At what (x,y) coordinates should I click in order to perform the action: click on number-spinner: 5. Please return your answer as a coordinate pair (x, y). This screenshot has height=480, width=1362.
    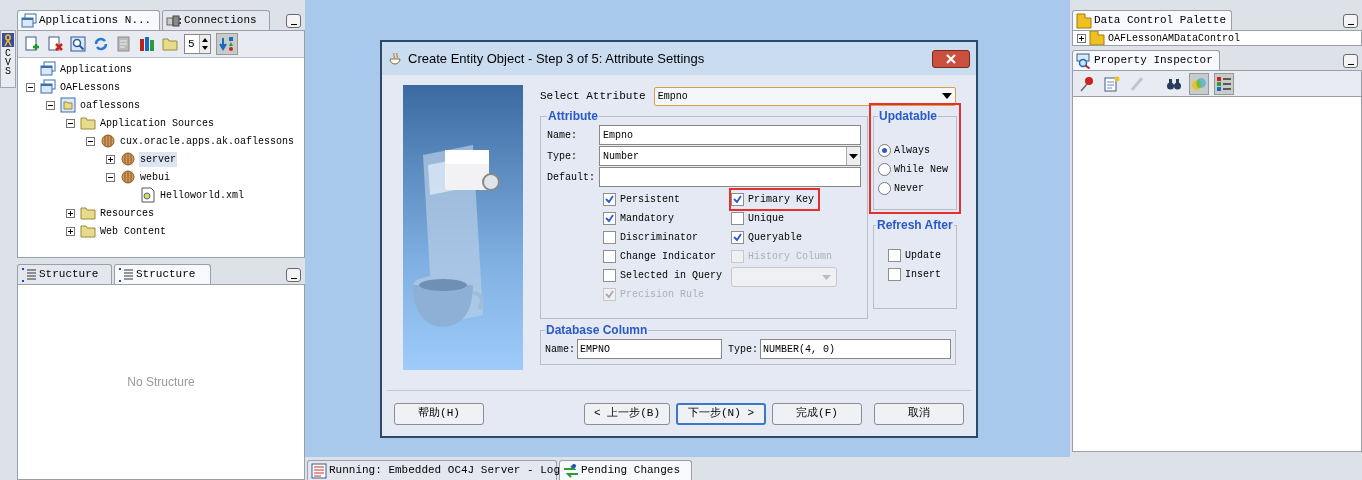
    Looking at the image, I should click on (197, 44).